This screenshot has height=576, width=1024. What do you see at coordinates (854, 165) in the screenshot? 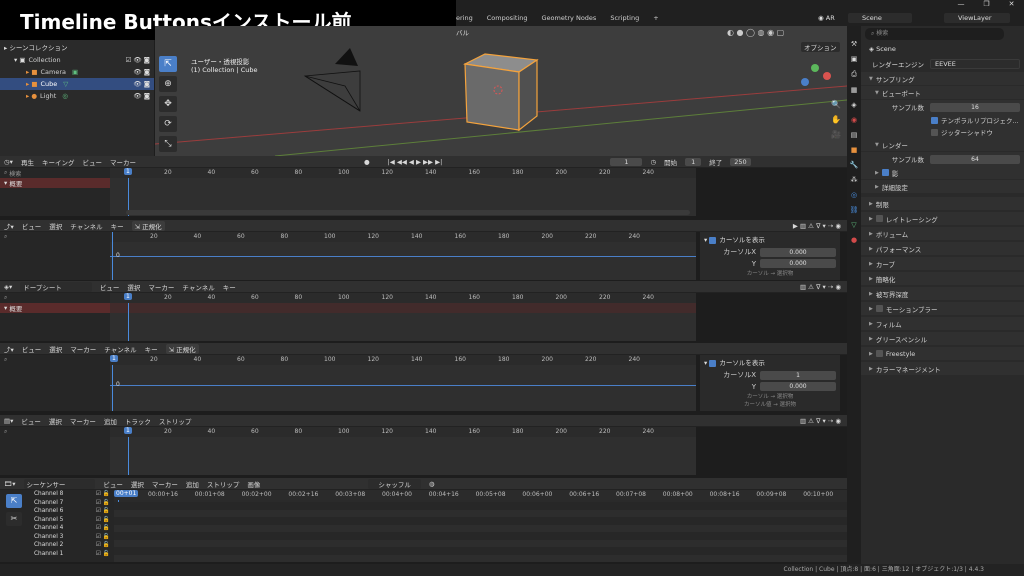
I see `modifier-tab-icon: 🔧` at bounding box center [854, 165].